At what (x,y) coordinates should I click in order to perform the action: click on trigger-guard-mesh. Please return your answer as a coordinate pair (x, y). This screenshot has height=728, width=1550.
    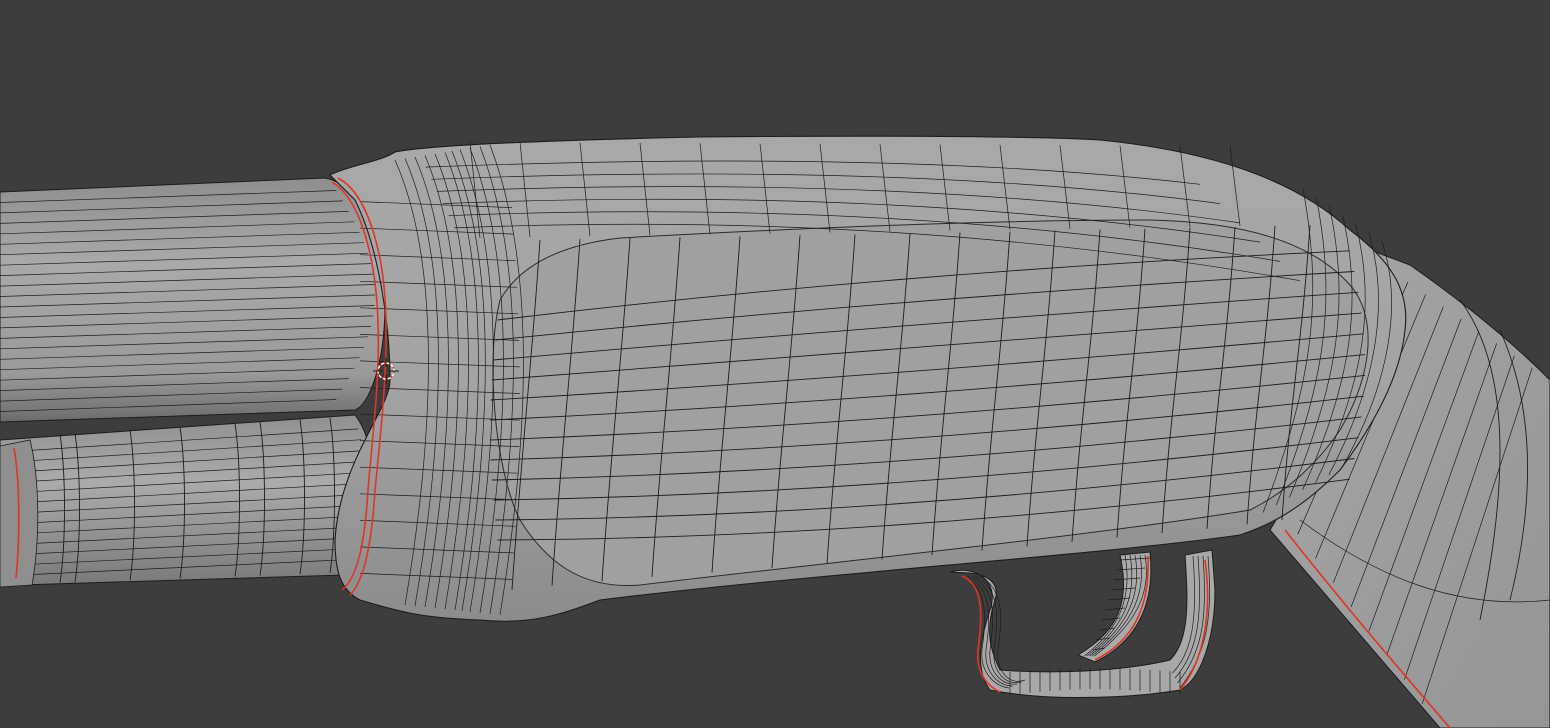
    Looking at the image, I should click on (1082, 623).